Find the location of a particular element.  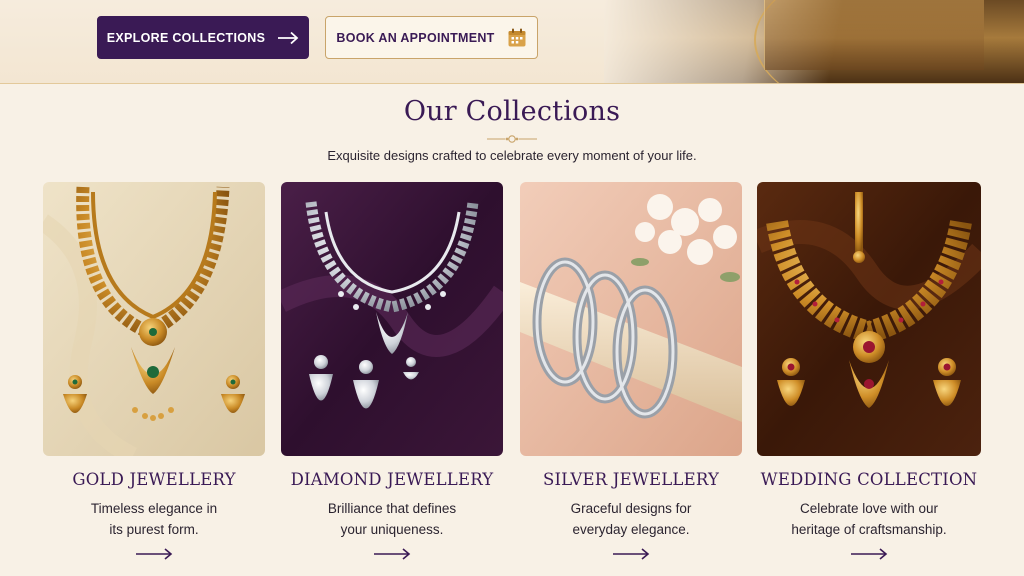

card-description-line: its purest form. is located at coordinates (154, 529).